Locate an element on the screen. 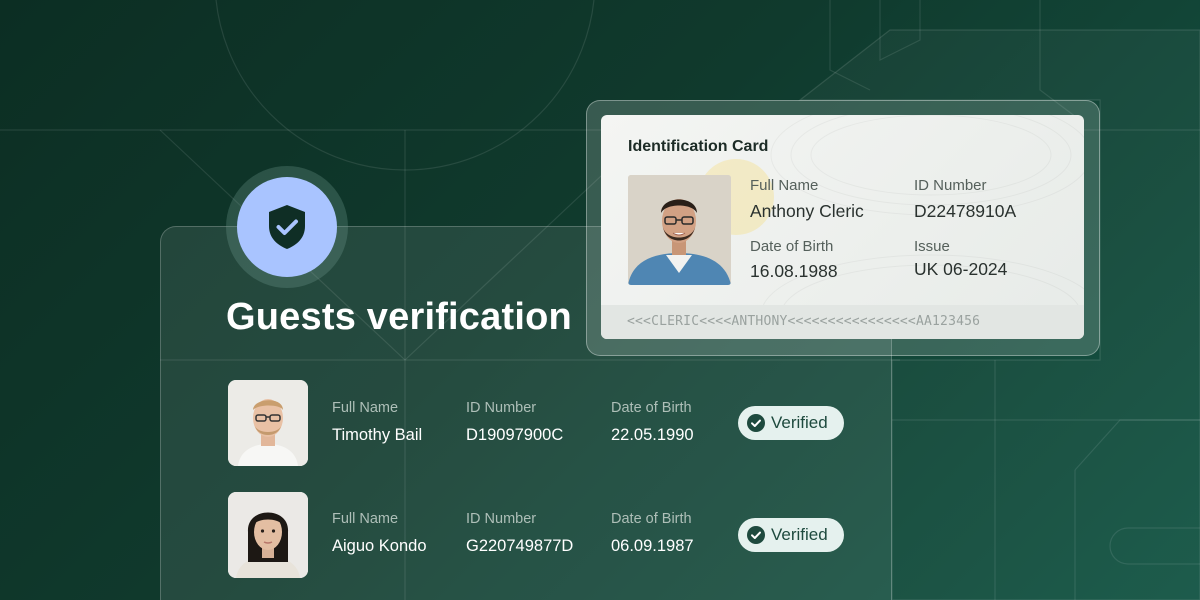 This screenshot has width=1200, height=600. shield-badge is located at coordinates (287, 227).